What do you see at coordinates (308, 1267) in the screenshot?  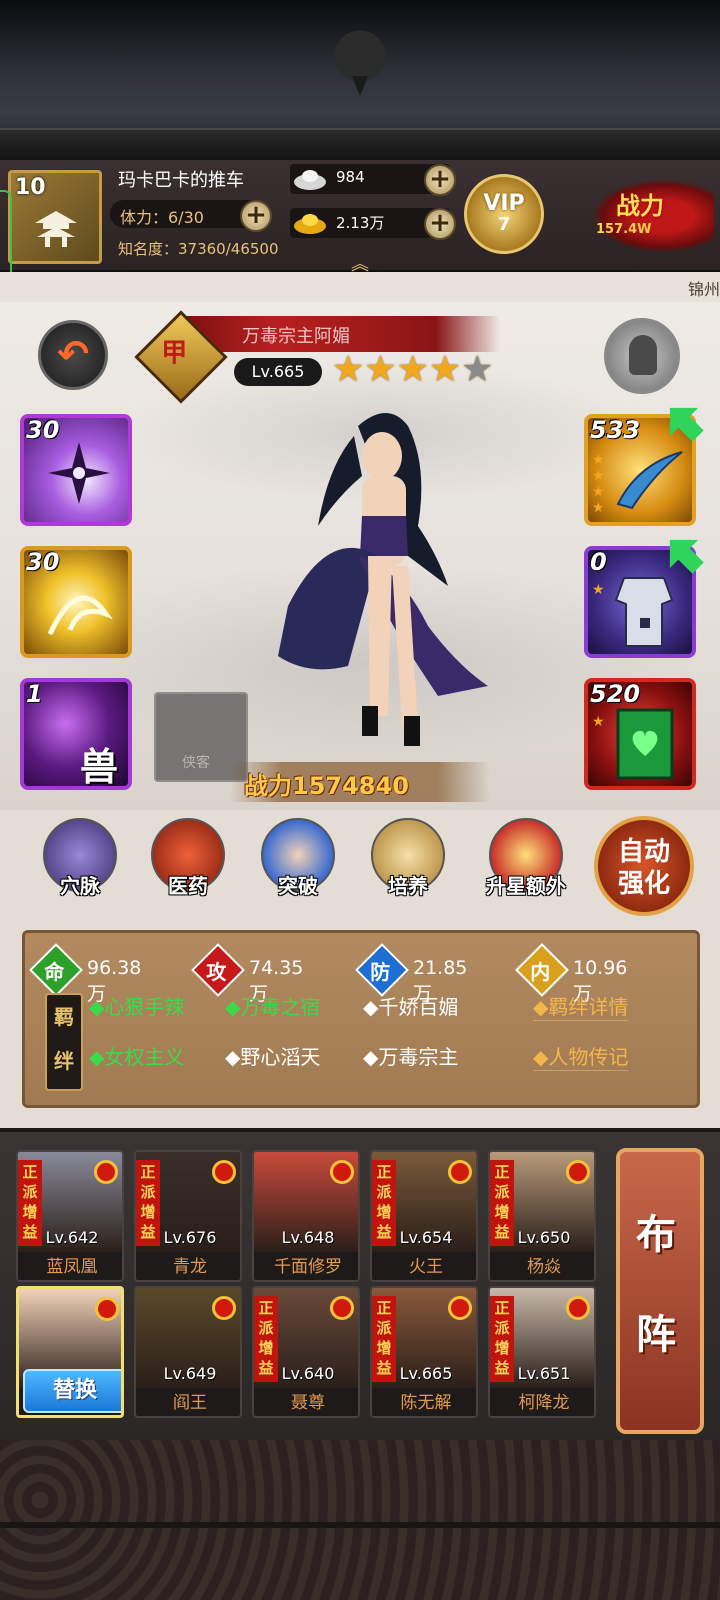 I see `member-name: 千面修罗` at bounding box center [308, 1267].